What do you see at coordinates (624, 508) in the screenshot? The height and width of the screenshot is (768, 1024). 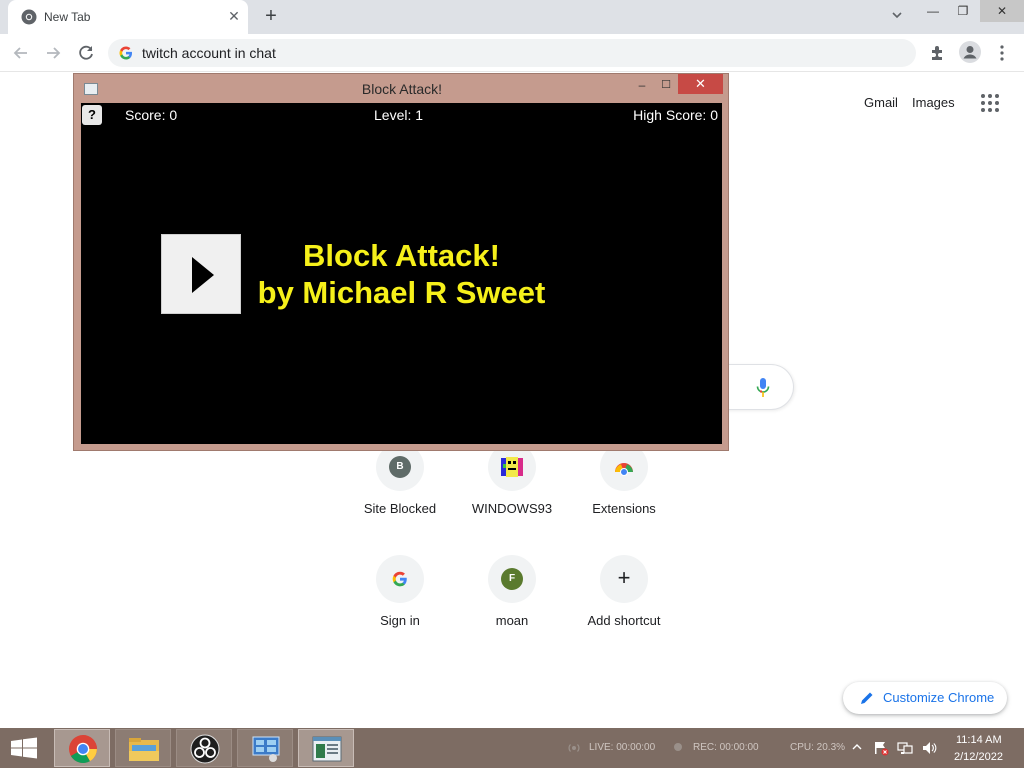 I see `shortcut-label: Extensions` at bounding box center [624, 508].